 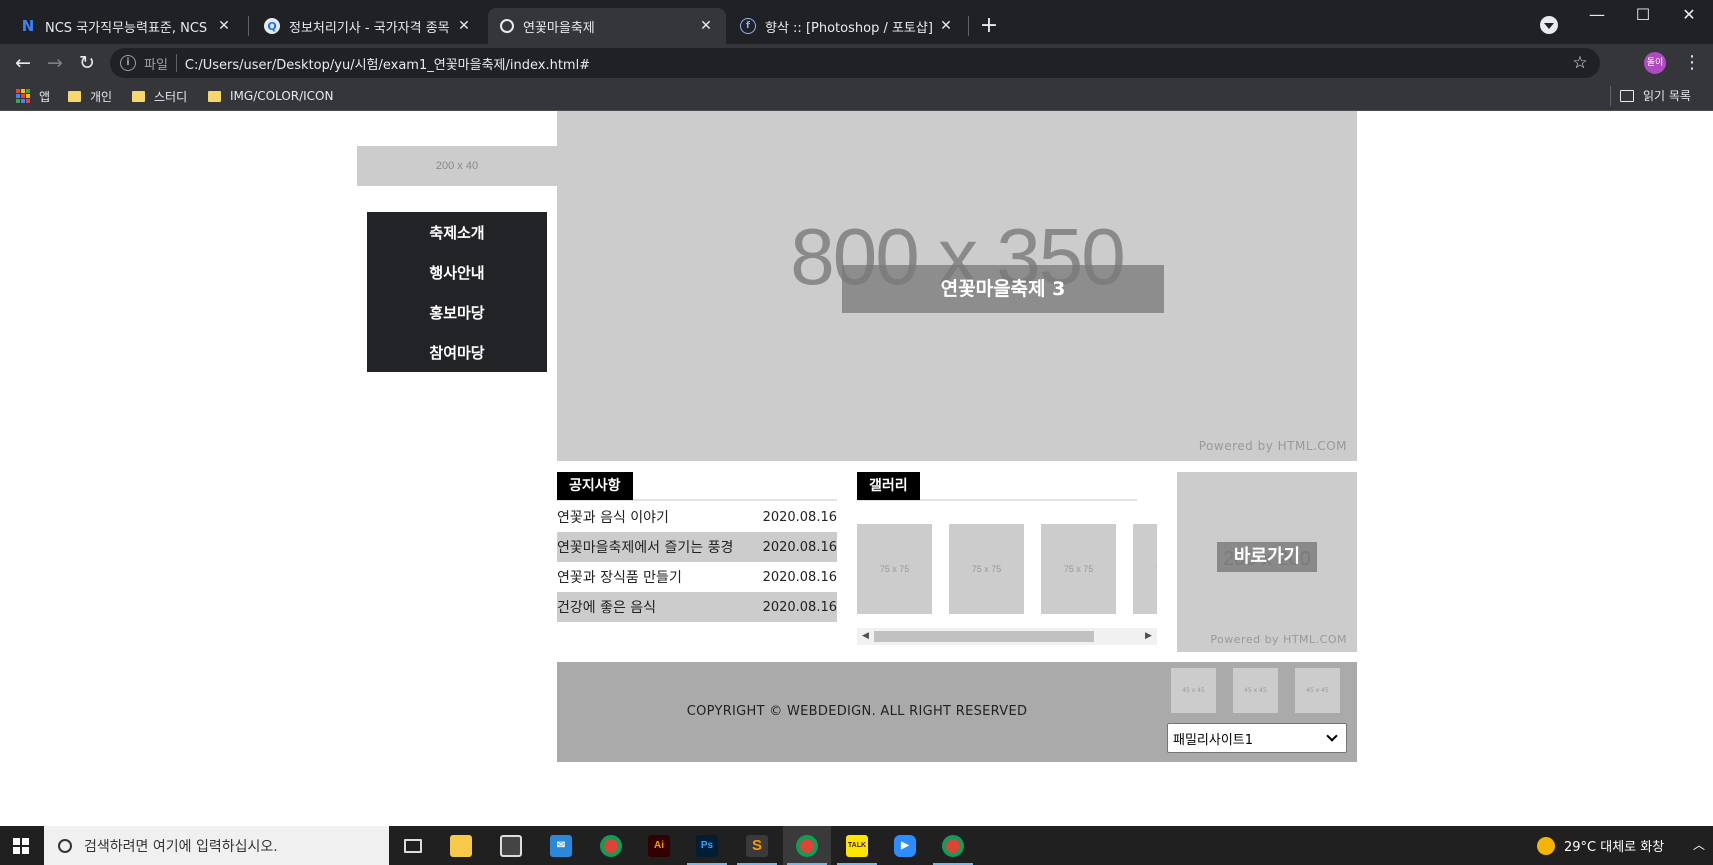 I want to click on shortcut-label: 바로가기, so click(x=1267, y=557).